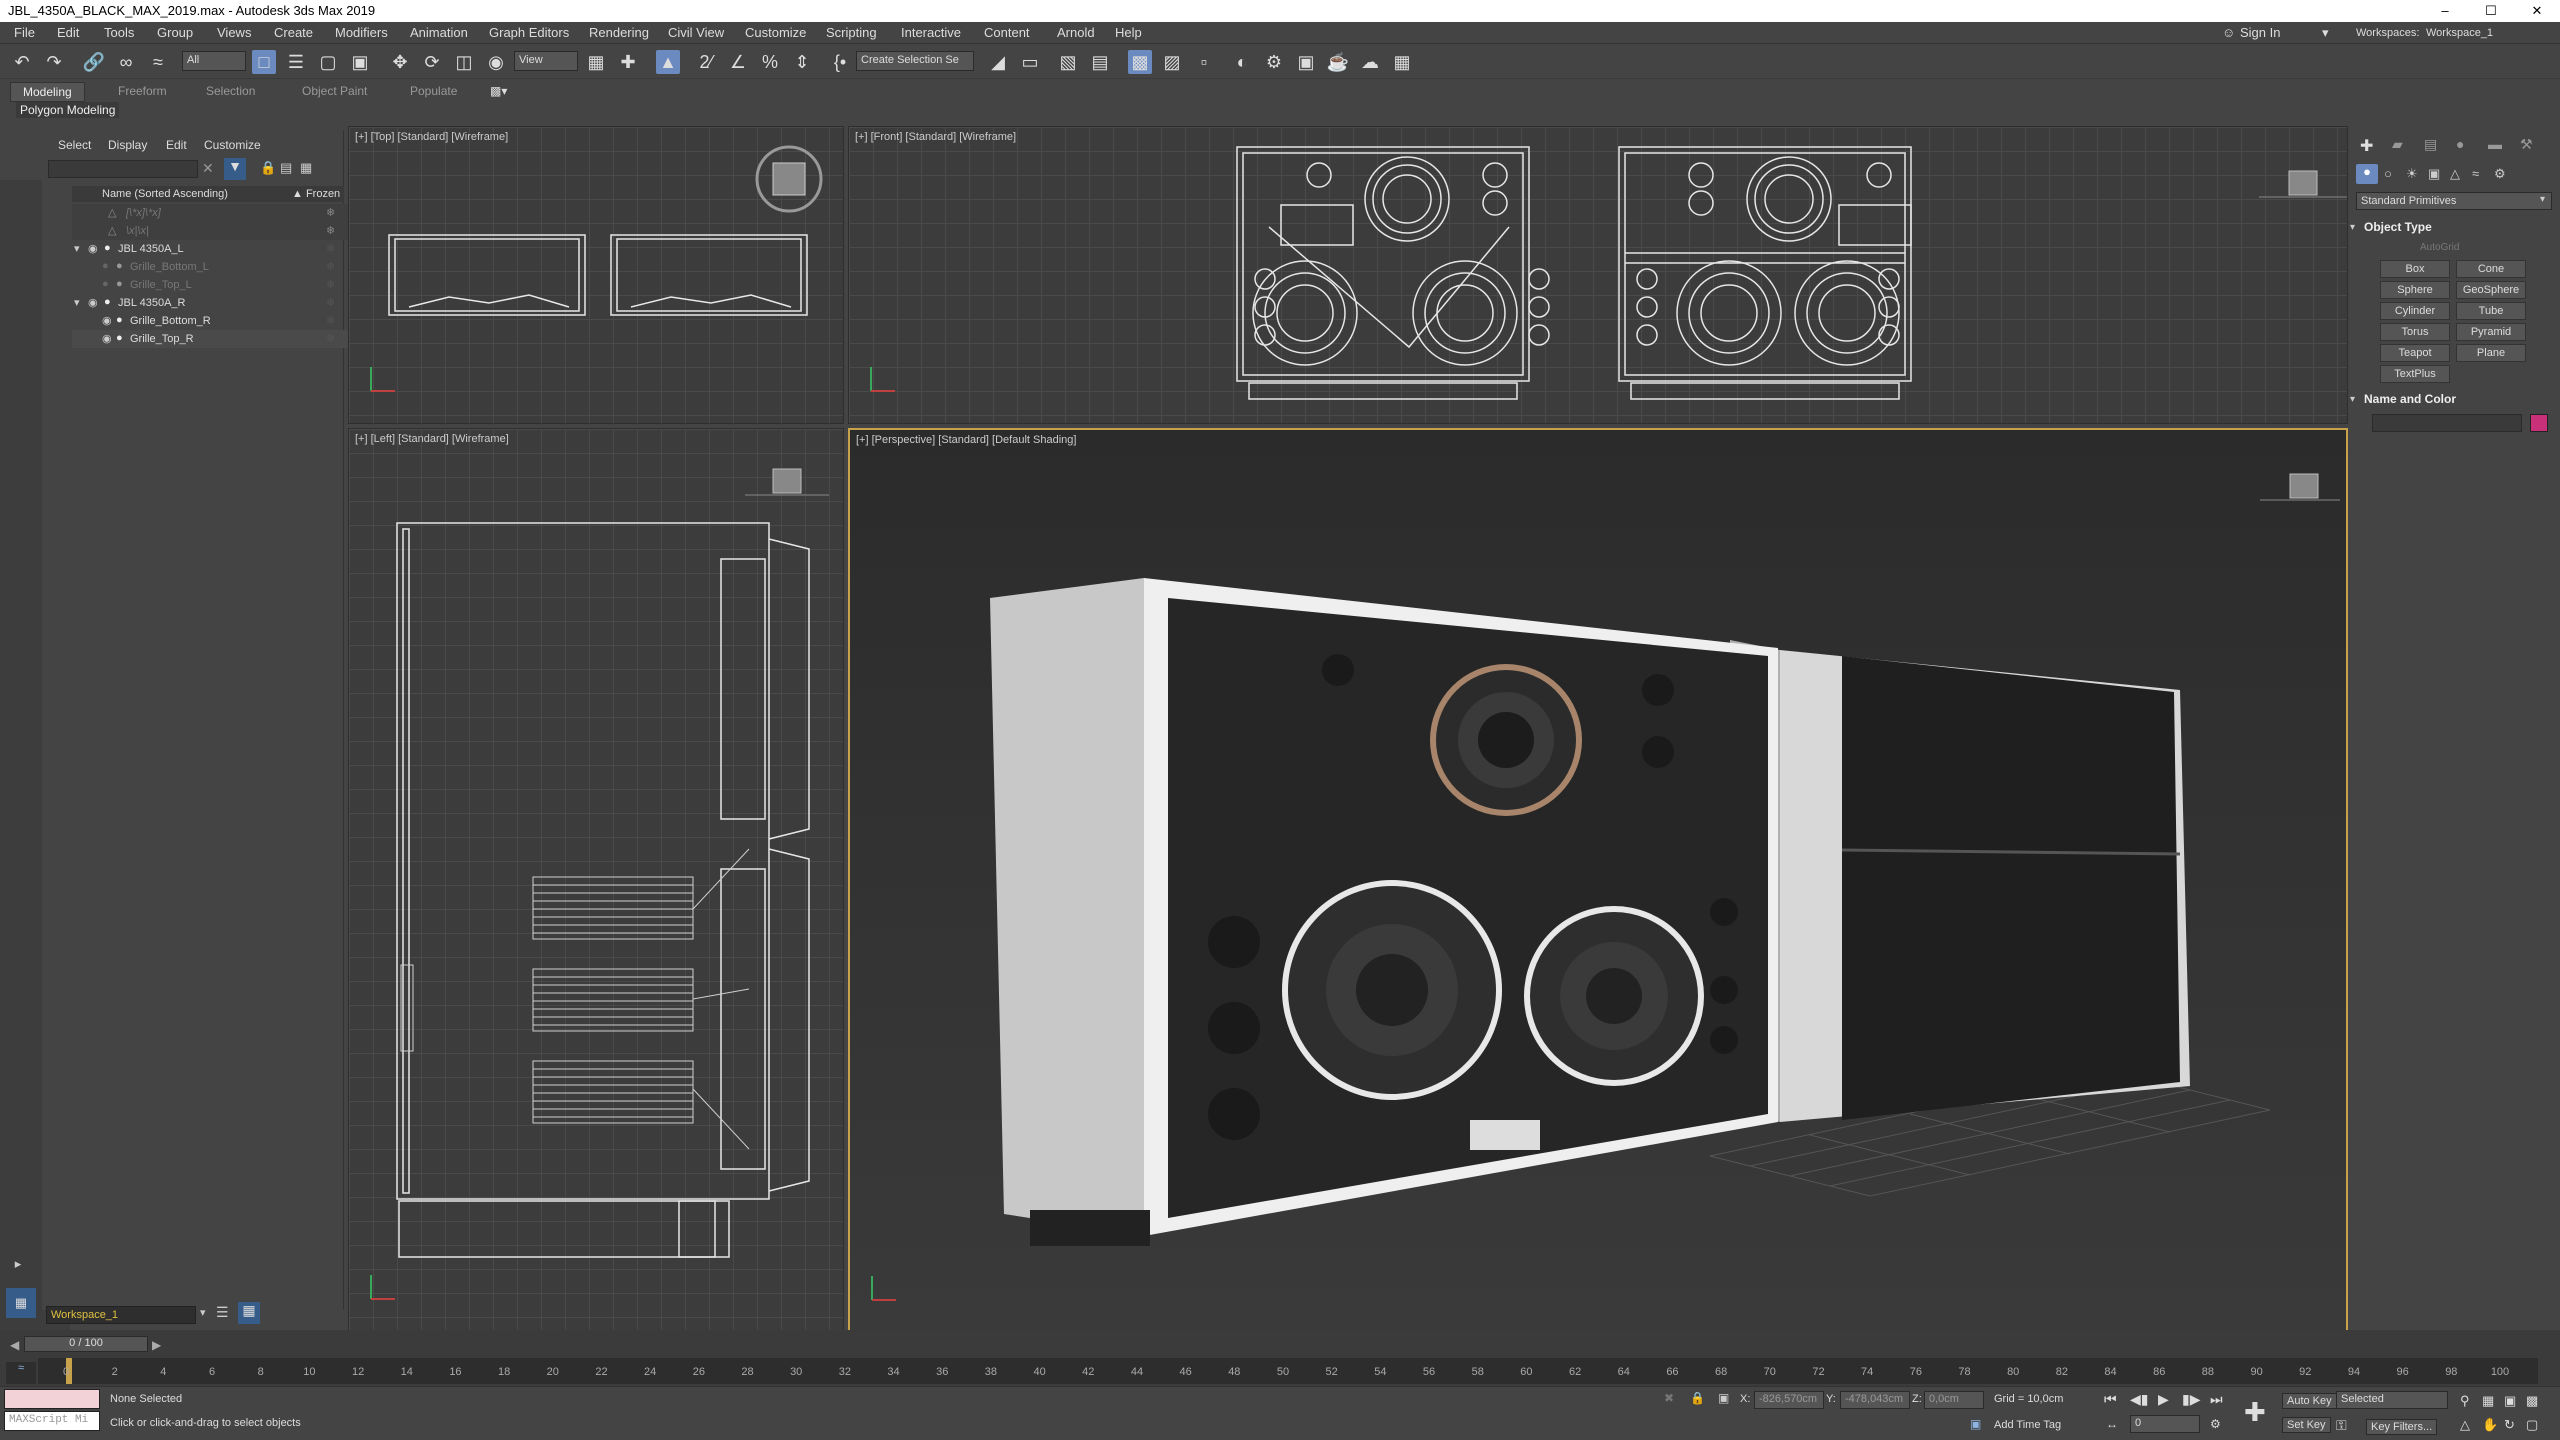 The height and width of the screenshot is (1440, 2560). What do you see at coordinates (22, 62) in the screenshot?
I see `undo-icon: ↶` at bounding box center [22, 62].